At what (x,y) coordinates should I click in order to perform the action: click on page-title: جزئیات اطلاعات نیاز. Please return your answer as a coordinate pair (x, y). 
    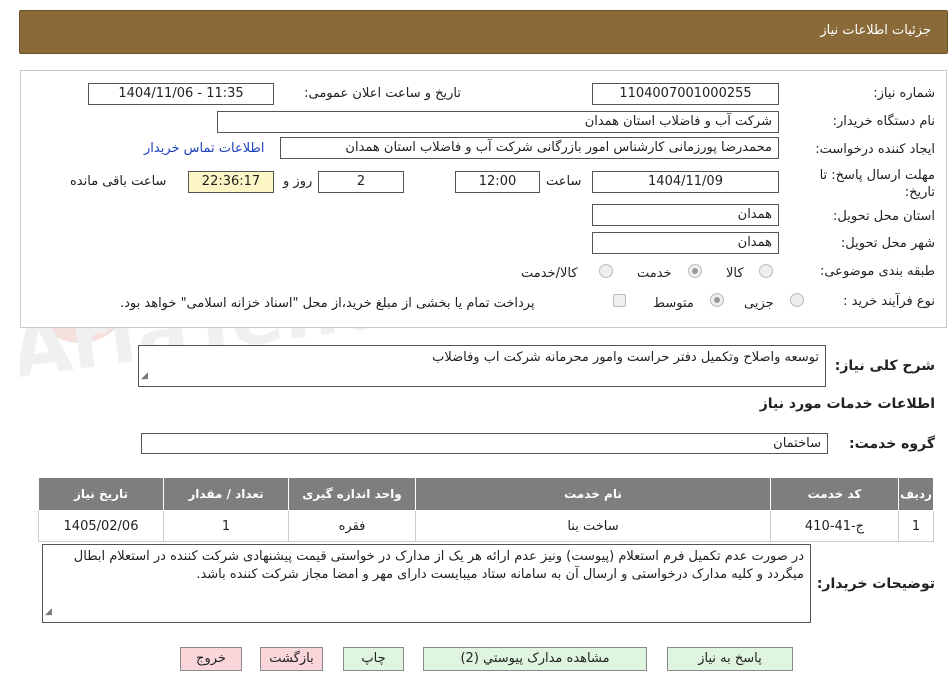
    Looking at the image, I should click on (875, 30).